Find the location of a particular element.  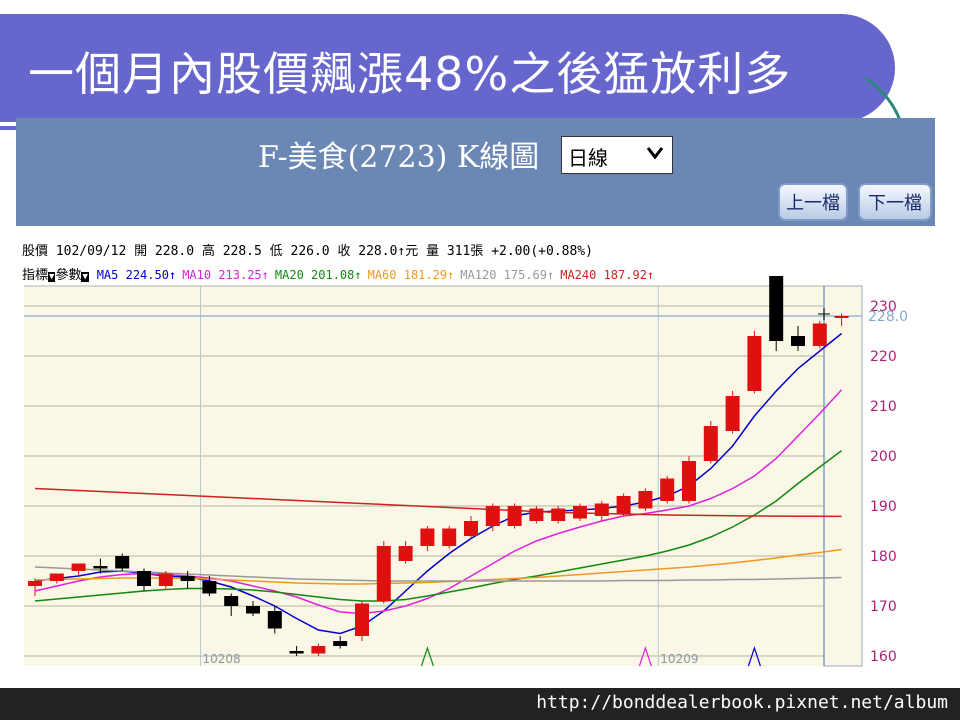

y-tick-label: 210 is located at coordinates (883, 407).